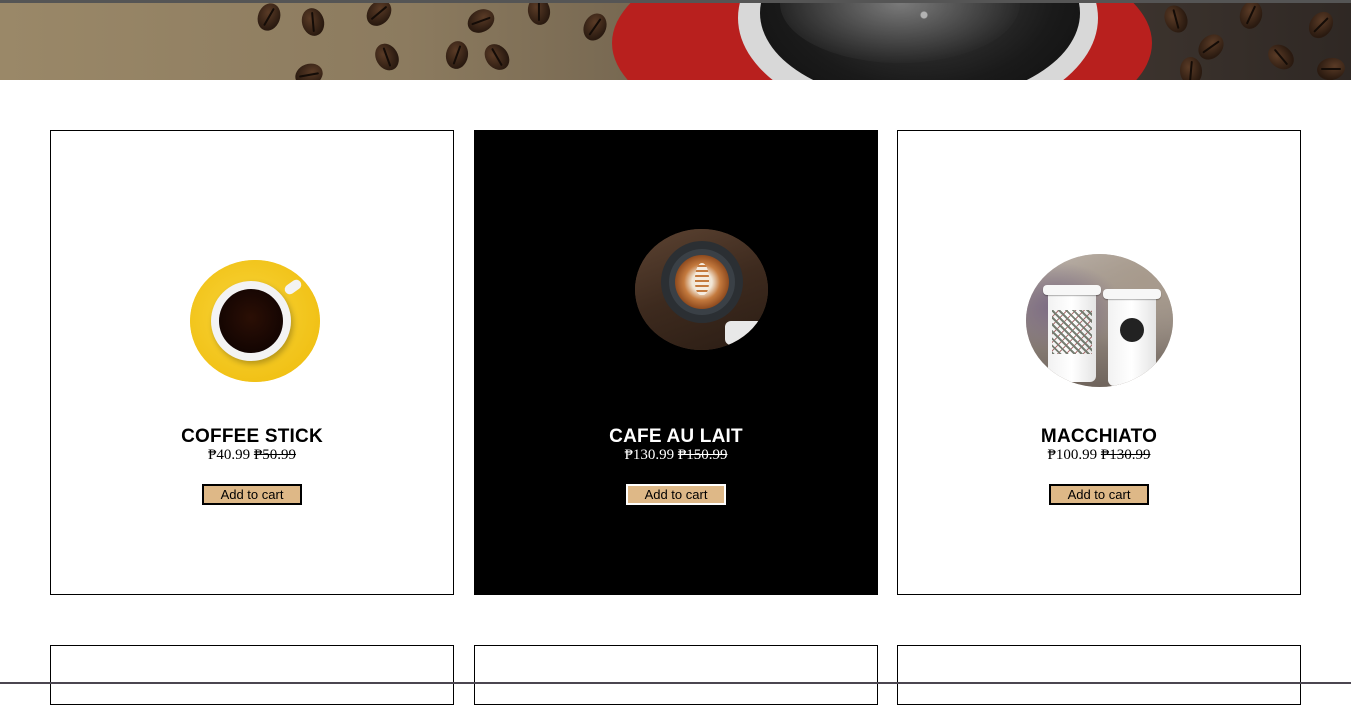 The width and height of the screenshot is (1351, 705). Describe the element at coordinates (1099, 436) in the screenshot. I see `product-name: MACCHIATO` at that location.